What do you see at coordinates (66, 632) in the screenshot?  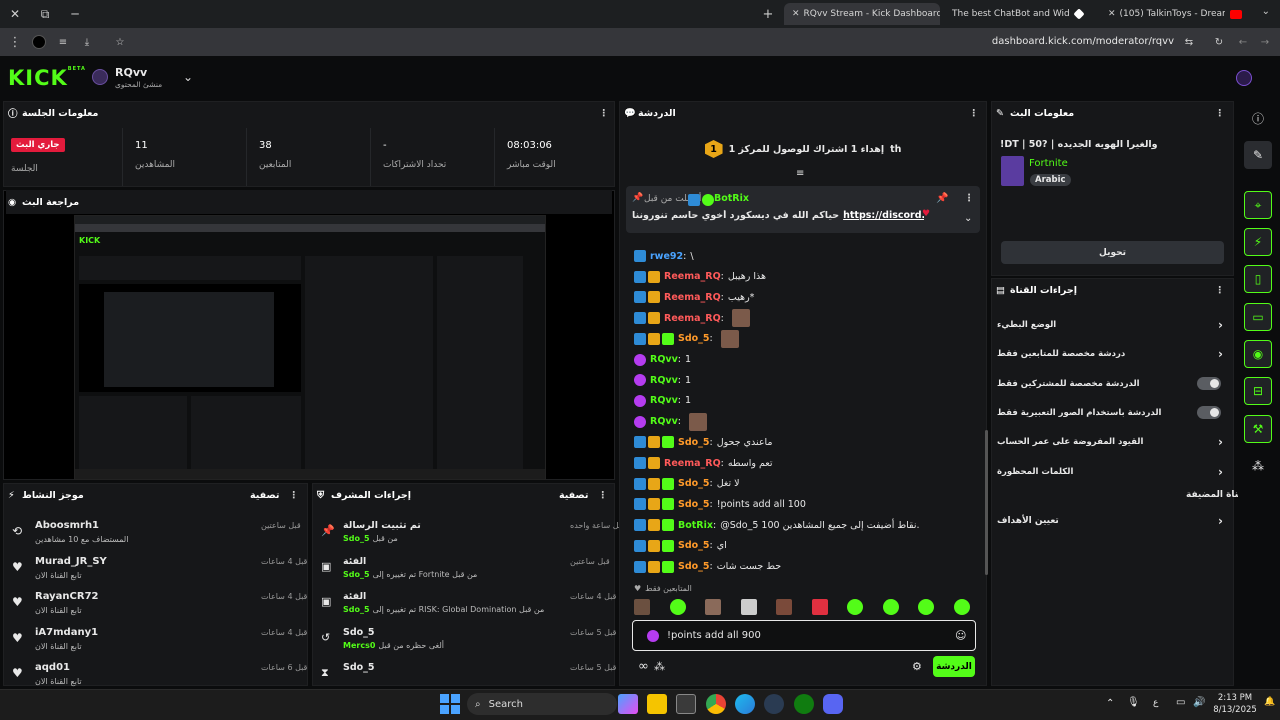 I see `activity-user: iA7mdany1` at bounding box center [66, 632].